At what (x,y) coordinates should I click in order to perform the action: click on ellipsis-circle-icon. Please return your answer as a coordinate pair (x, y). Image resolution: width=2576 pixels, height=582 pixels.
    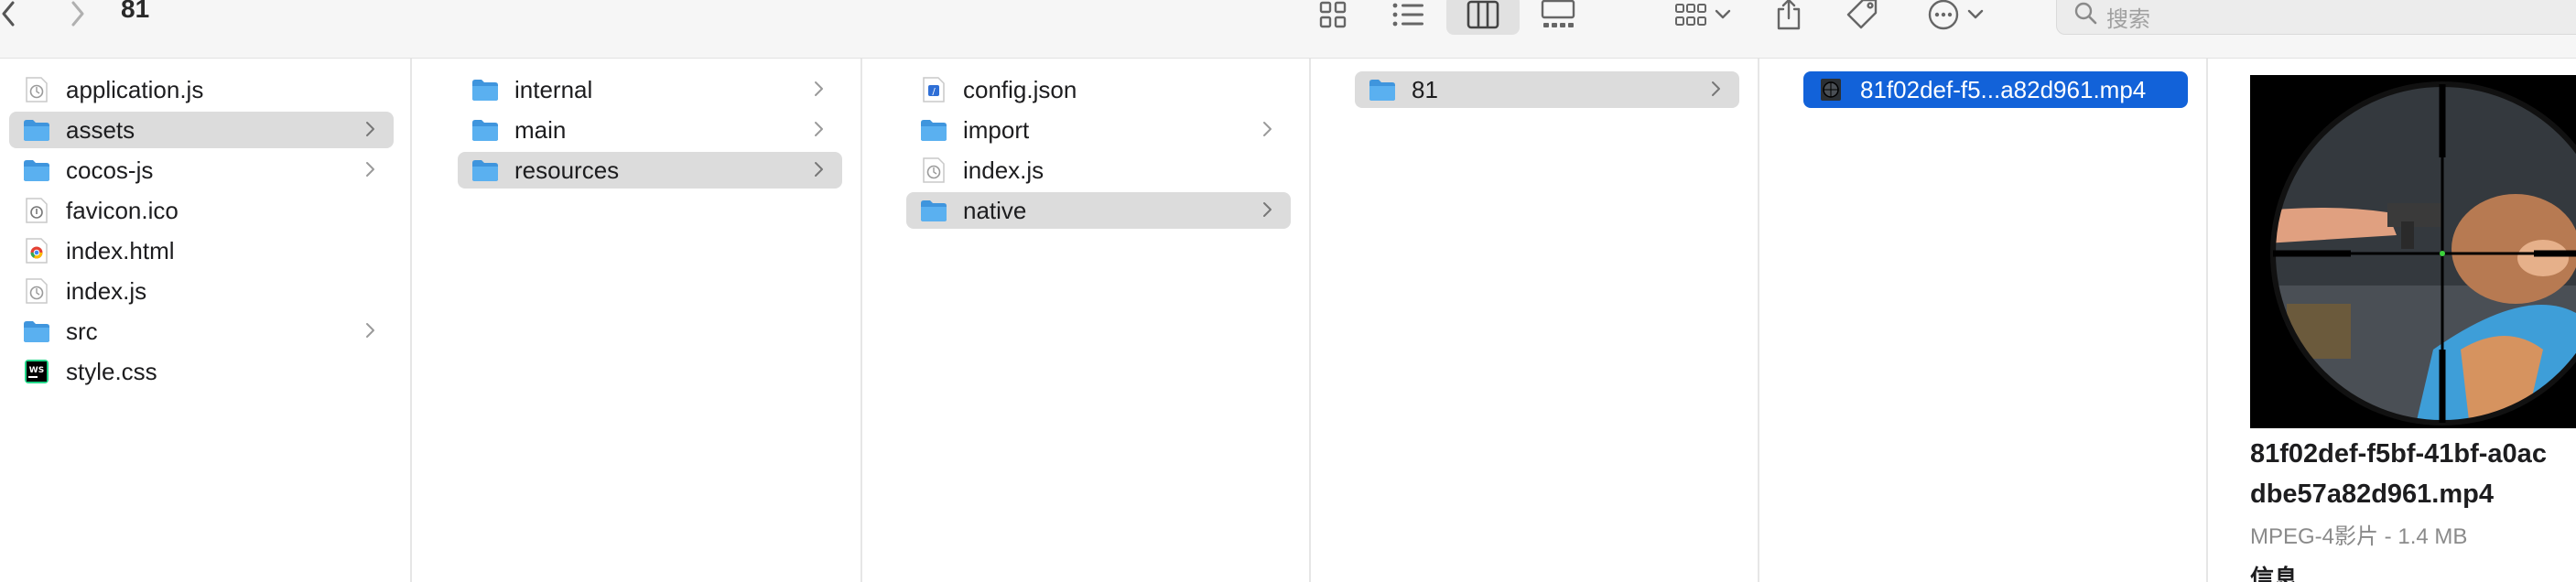
    Looking at the image, I should click on (1943, 15).